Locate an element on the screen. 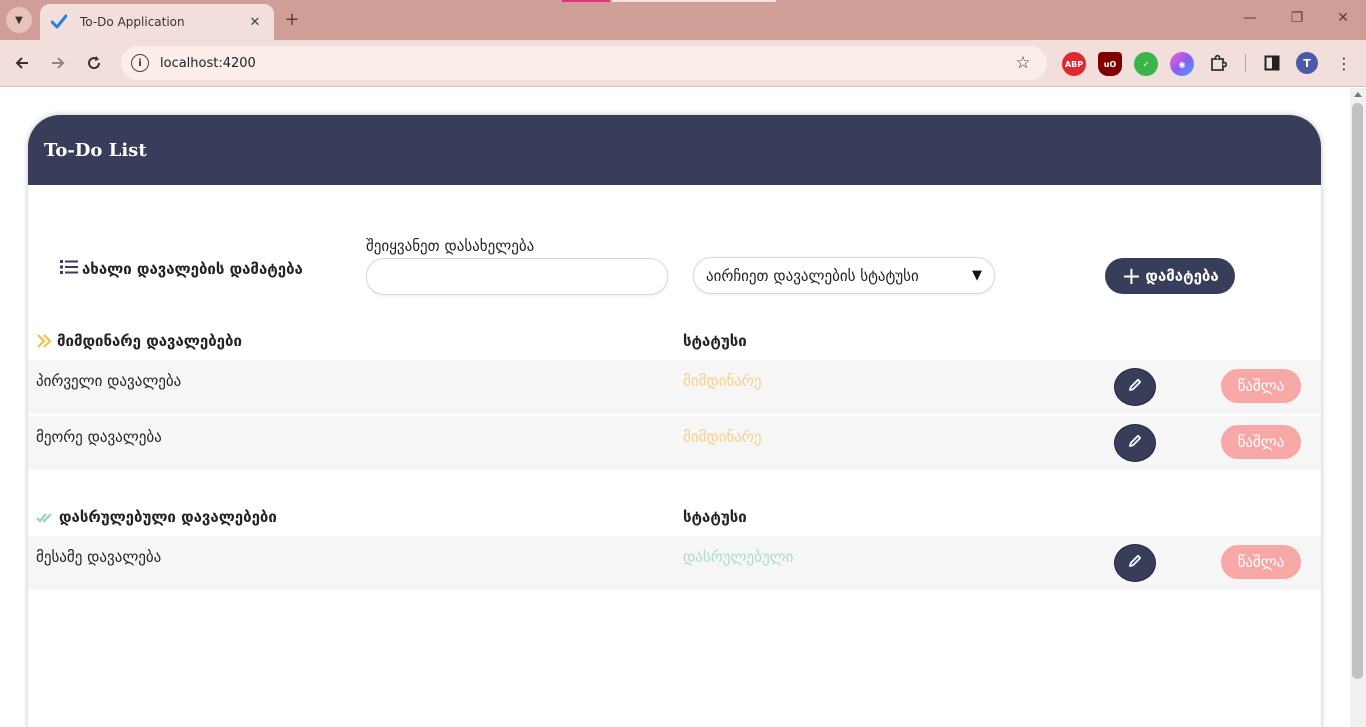  adblock-extension-icon: ABP is located at coordinates (1074, 64).